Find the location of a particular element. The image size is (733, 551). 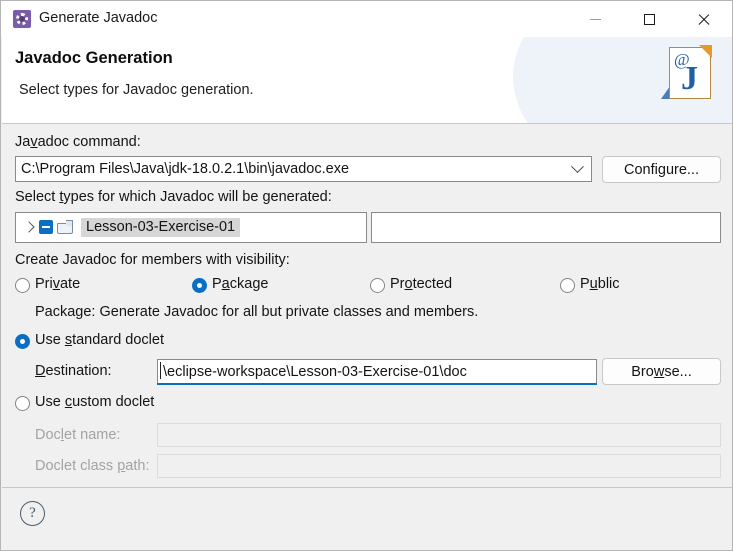

page-fold-icon is located at coordinates (705, 51).